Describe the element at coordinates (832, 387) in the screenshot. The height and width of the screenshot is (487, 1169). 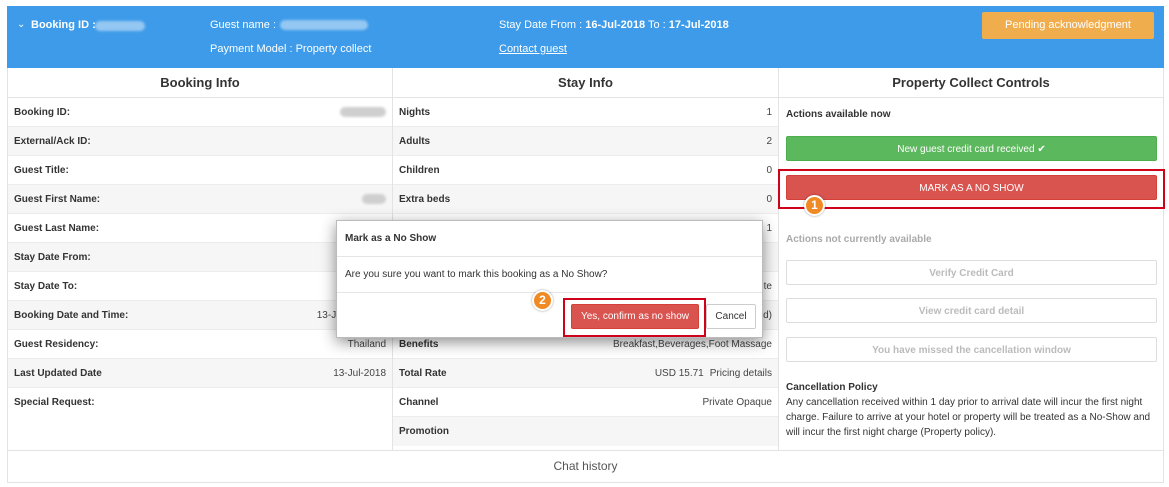
I see `cancellation-policy-title: Cancellation Policy` at that location.